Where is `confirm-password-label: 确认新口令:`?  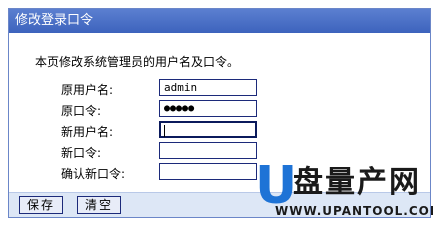 confirm-password-label: 确认新口令: is located at coordinates (93, 174).